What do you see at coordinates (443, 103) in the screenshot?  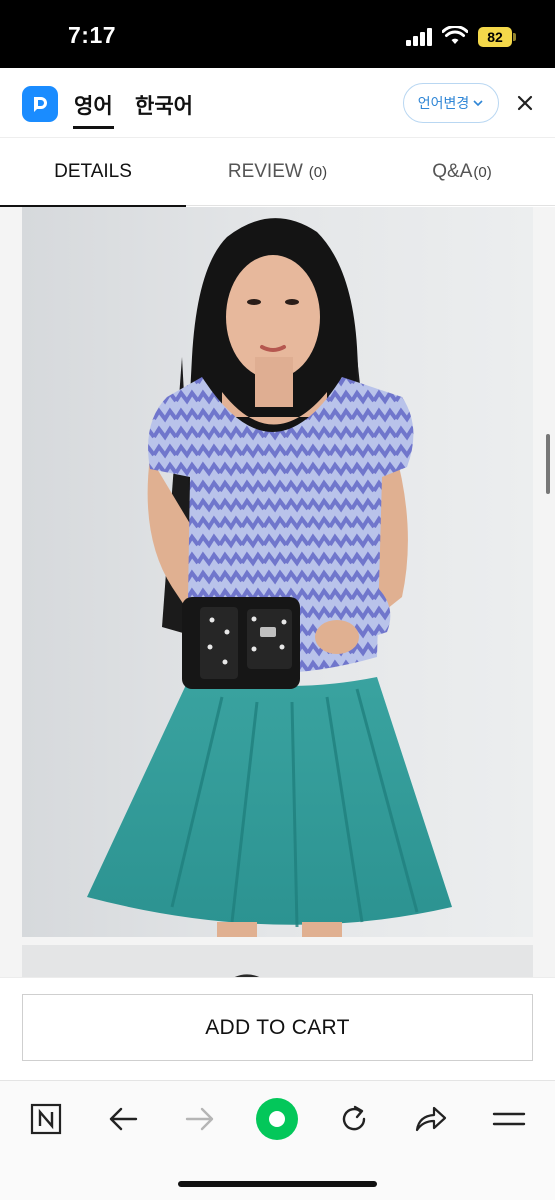 I see `change-language-label: 언어변경` at bounding box center [443, 103].